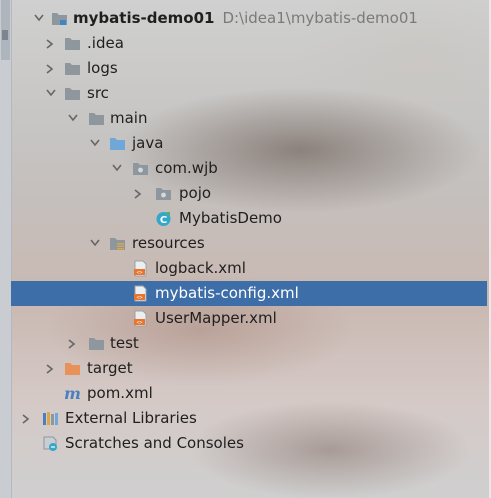 This screenshot has height=498, width=491. Describe the element at coordinates (249, 343) in the screenshot. I see `tree-row-test: test` at that location.